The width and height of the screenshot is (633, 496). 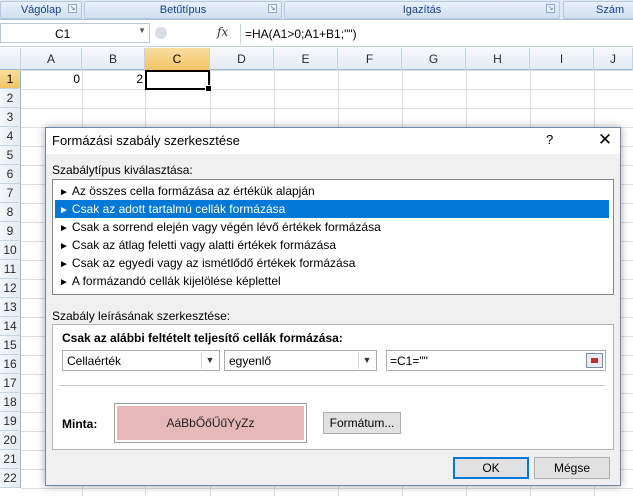 I want to click on operator-select: egyenlő ▼, so click(x=300, y=360).